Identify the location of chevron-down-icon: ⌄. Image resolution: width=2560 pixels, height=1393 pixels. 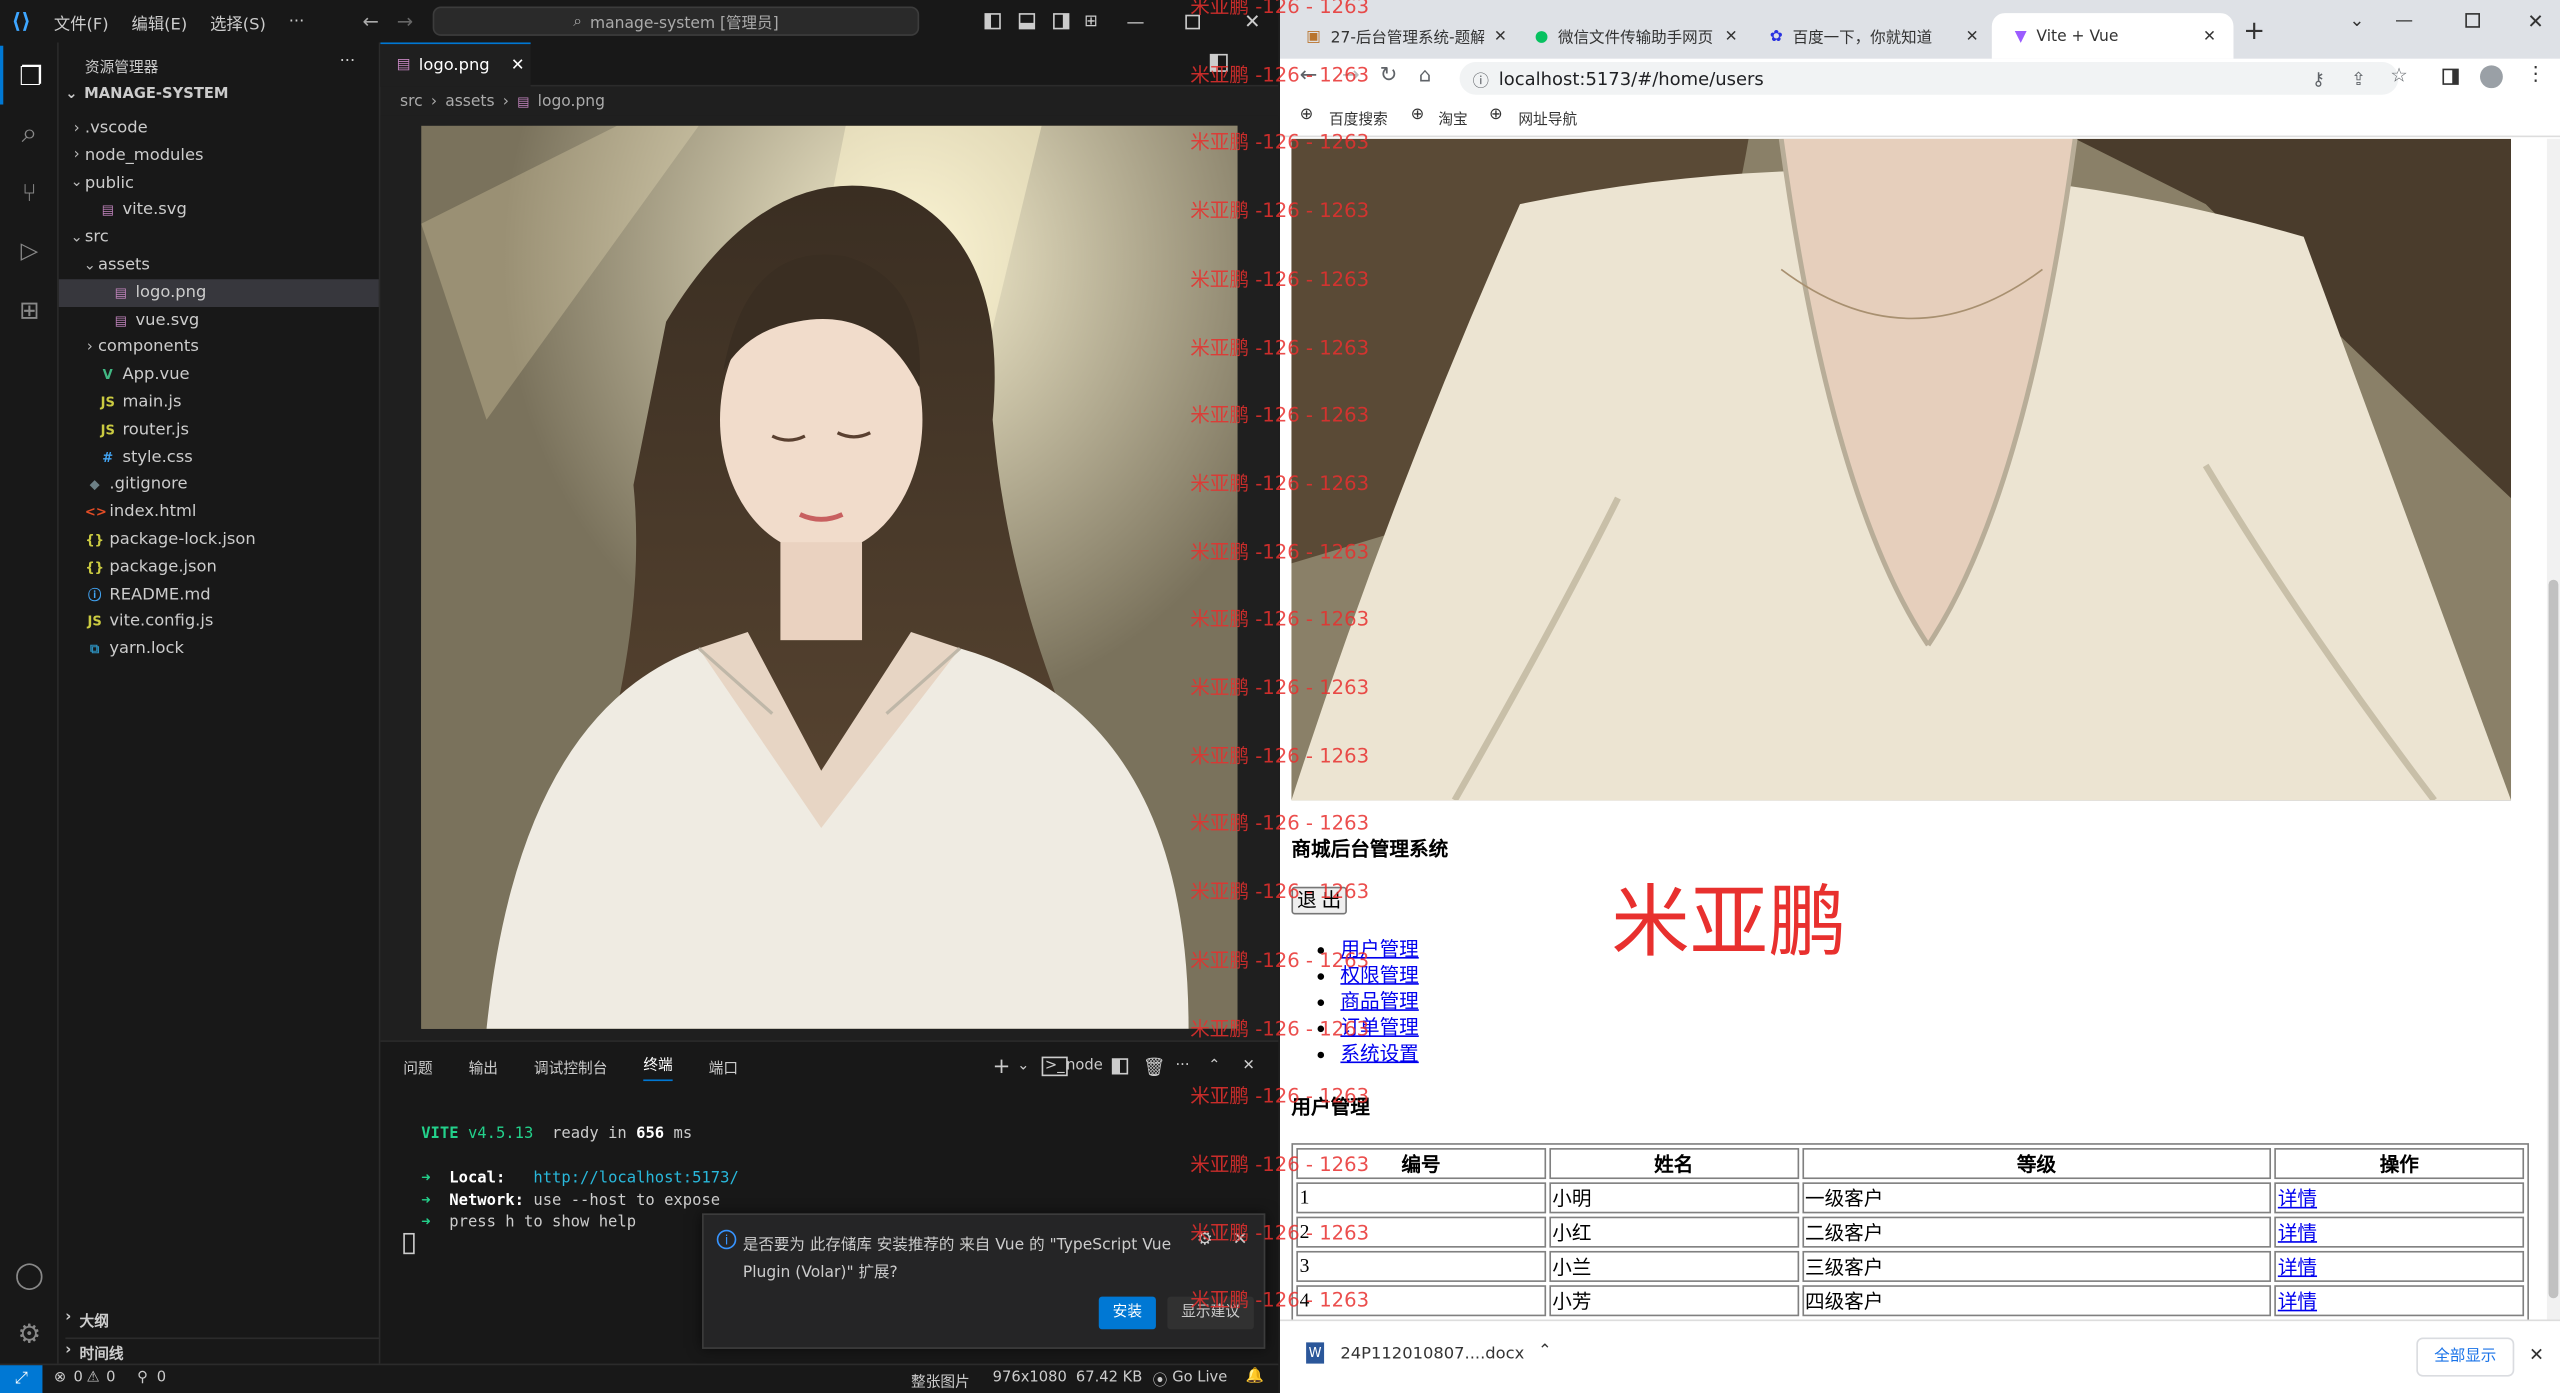
(1023, 1066).